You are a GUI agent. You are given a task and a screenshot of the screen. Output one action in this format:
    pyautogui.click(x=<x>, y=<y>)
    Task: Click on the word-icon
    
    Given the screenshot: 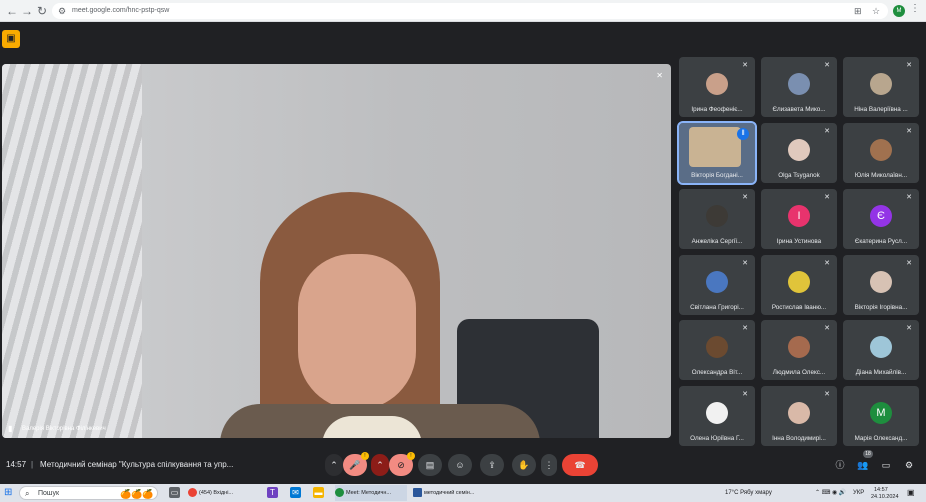 What is the action you would take?
    pyautogui.click(x=417, y=493)
    